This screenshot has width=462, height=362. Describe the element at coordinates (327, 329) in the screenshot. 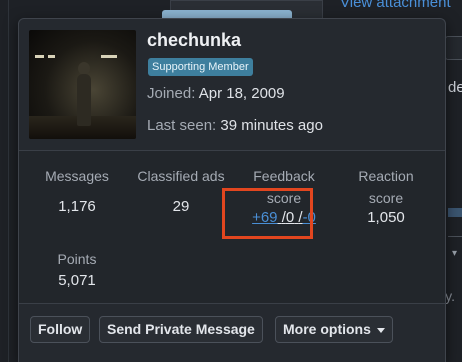

I see `more-options-label: More options` at that location.